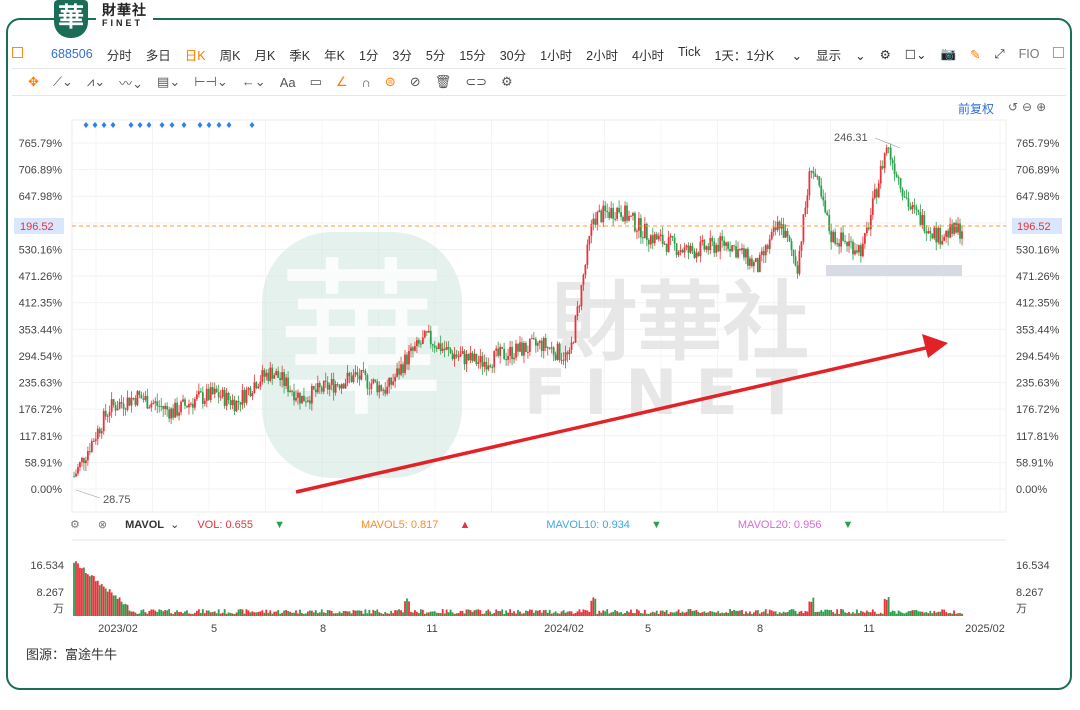 This screenshot has width=1080, height=710. What do you see at coordinates (41, 304) in the screenshot?
I see `y-tick-left: 412.35%` at bounding box center [41, 304].